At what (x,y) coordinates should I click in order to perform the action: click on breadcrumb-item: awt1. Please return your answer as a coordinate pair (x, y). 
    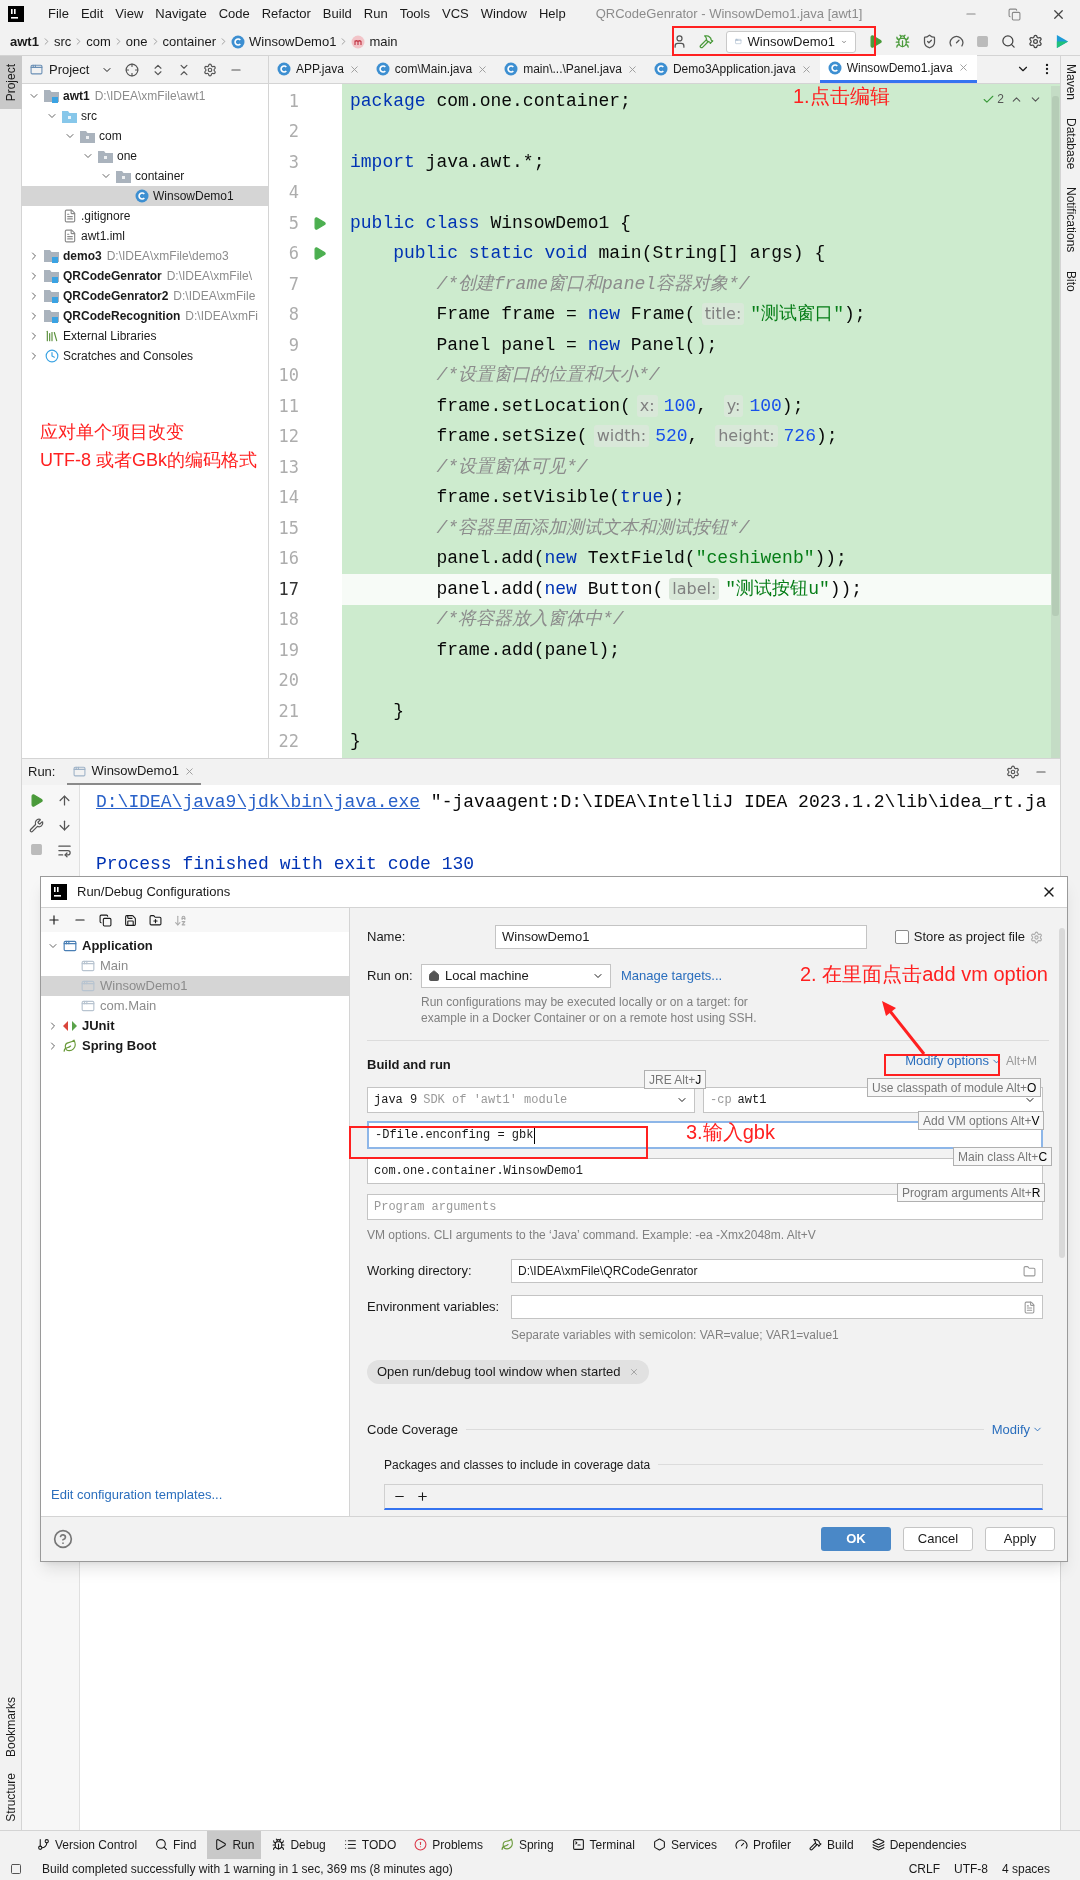
    Looking at the image, I should click on (24, 41).